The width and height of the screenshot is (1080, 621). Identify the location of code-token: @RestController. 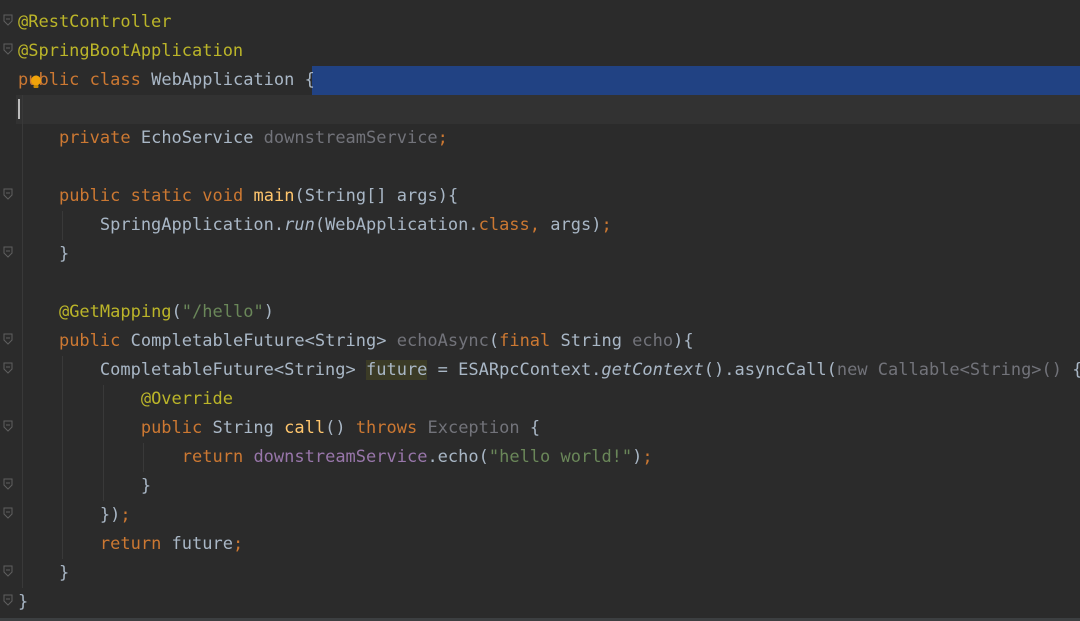
(95, 22).